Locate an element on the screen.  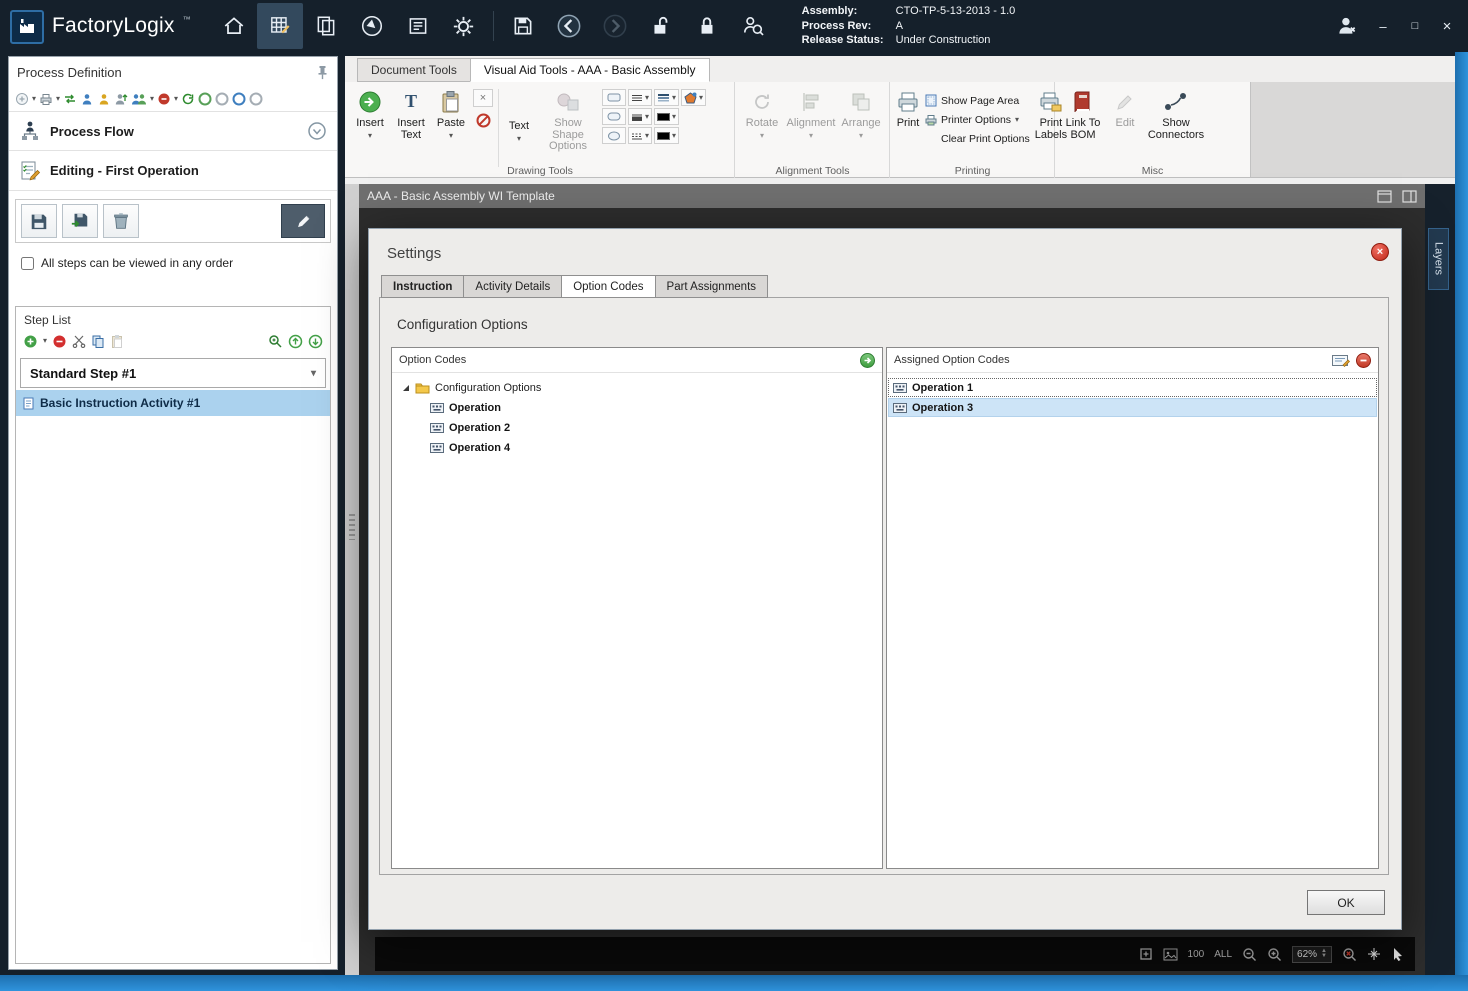
pan-cursor-icon is located at coordinates (1374, 954).